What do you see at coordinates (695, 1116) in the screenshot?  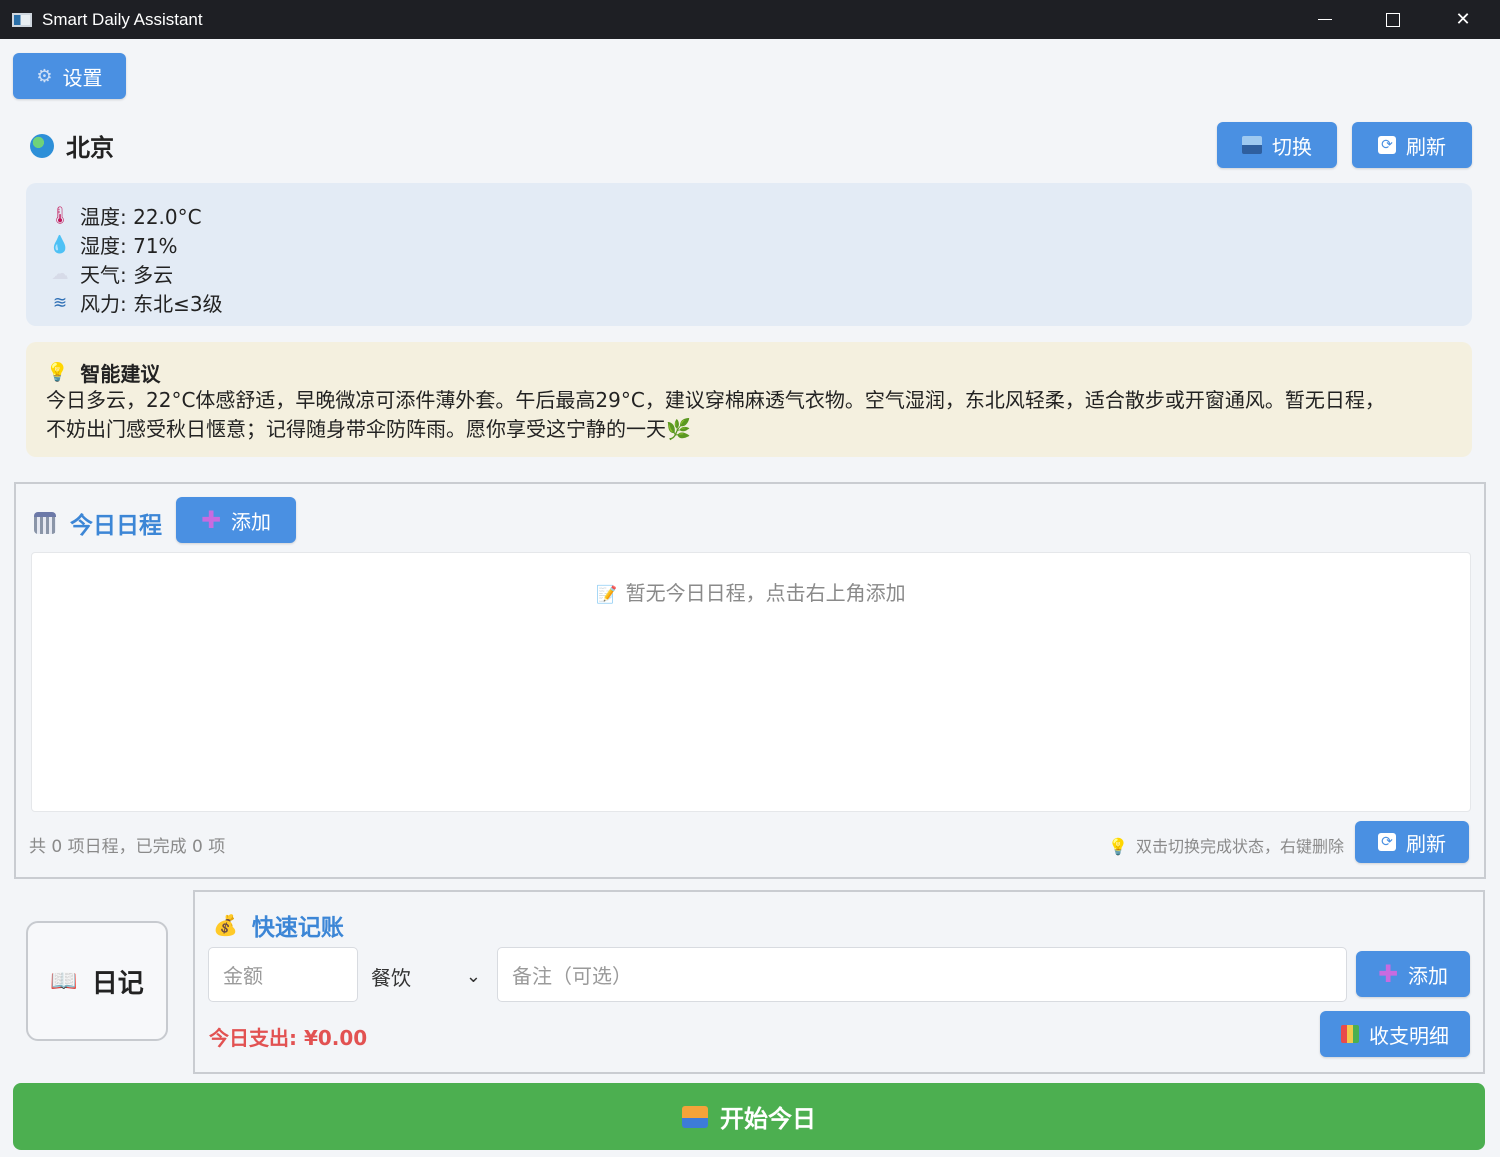 I see `sunrise-icon` at bounding box center [695, 1116].